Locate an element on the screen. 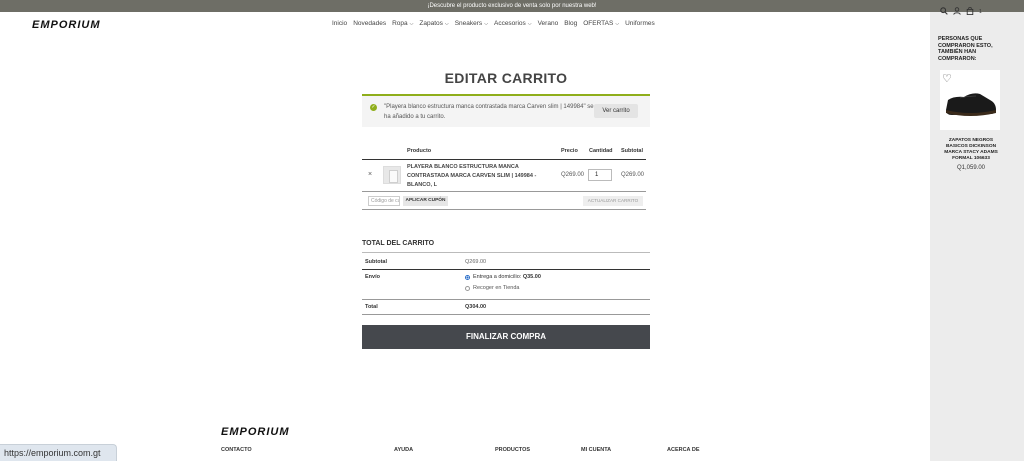 This screenshot has height=461, width=1024. col-header-product: Producto is located at coordinates (419, 151).